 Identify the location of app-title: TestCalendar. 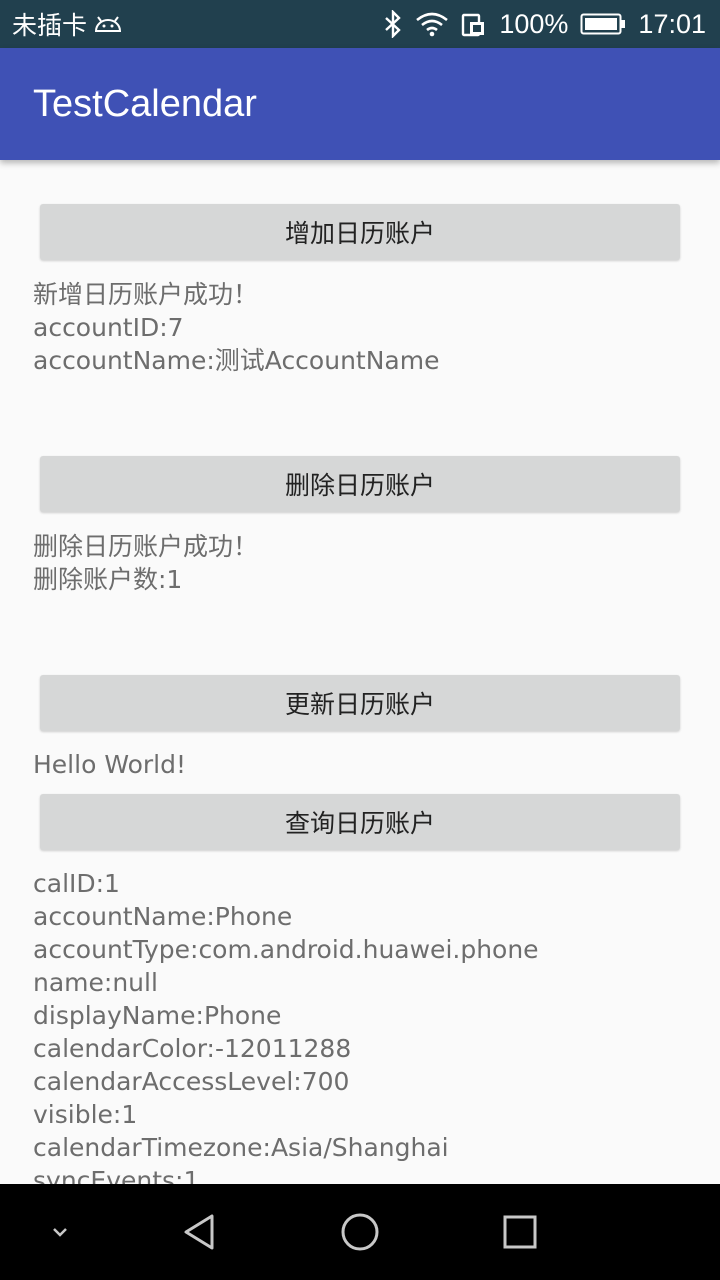
(145, 104).